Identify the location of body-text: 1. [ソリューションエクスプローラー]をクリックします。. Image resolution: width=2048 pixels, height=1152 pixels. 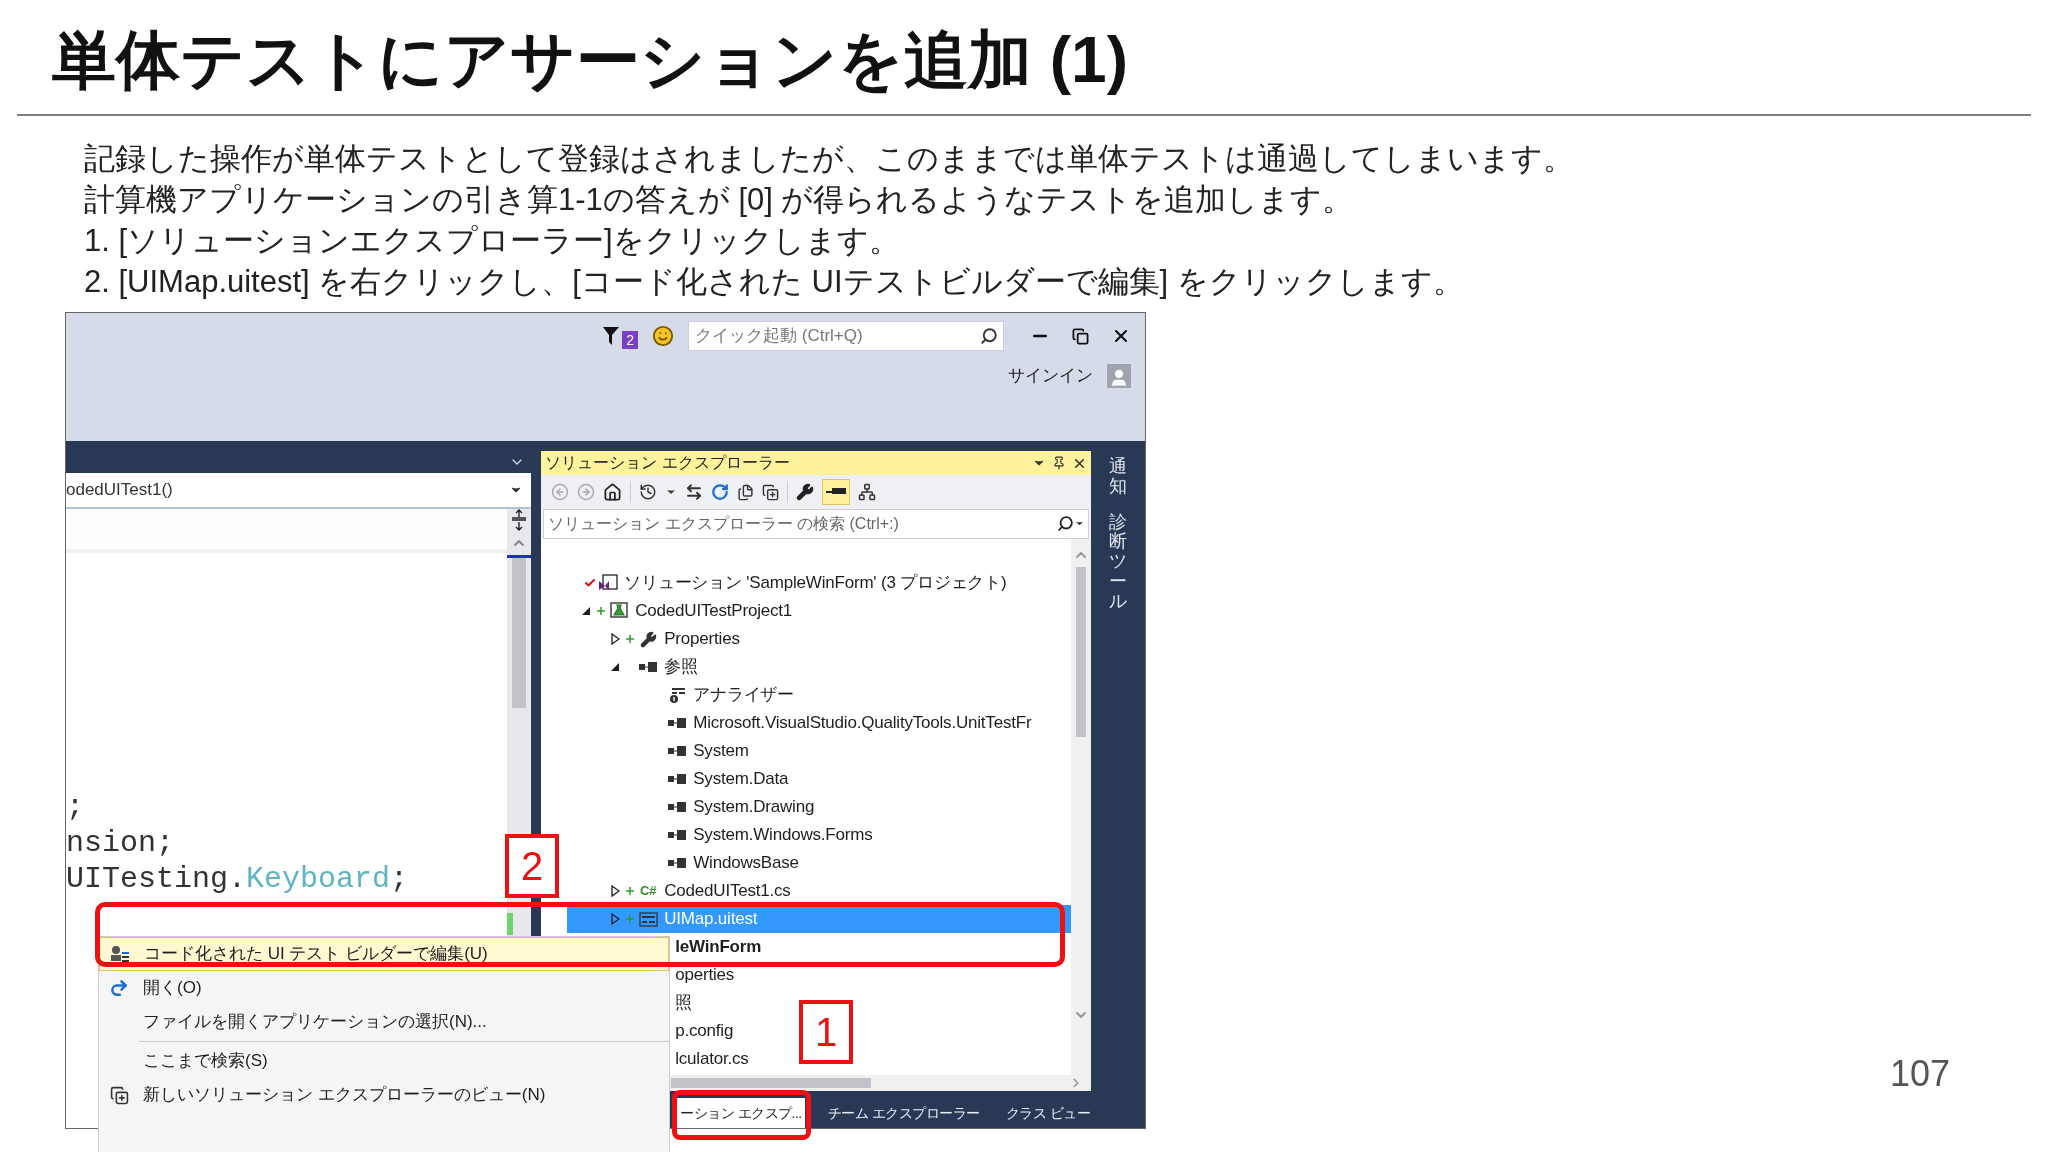
(492, 241).